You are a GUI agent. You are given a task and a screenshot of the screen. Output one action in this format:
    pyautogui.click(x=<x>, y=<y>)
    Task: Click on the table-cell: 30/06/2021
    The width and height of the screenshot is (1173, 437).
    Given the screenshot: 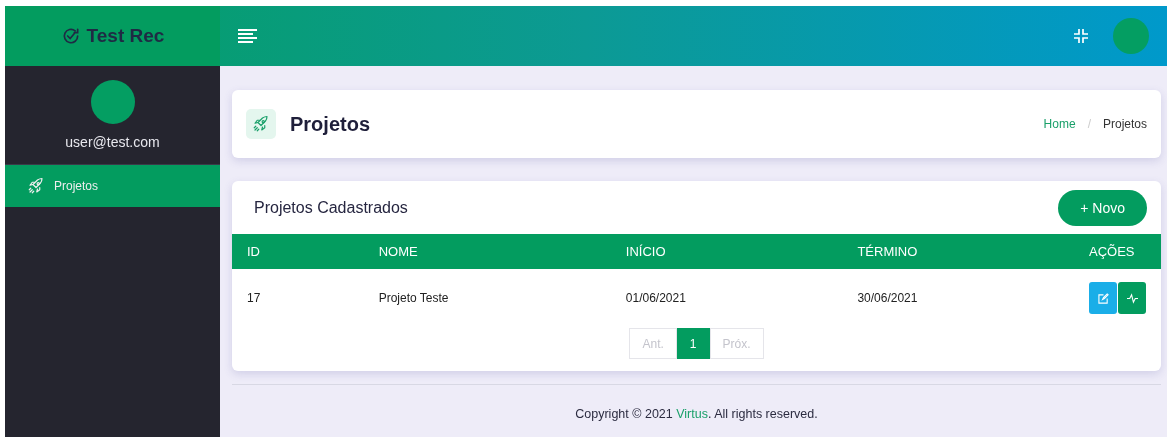 What is the action you would take?
    pyautogui.click(x=958, y=298)
    